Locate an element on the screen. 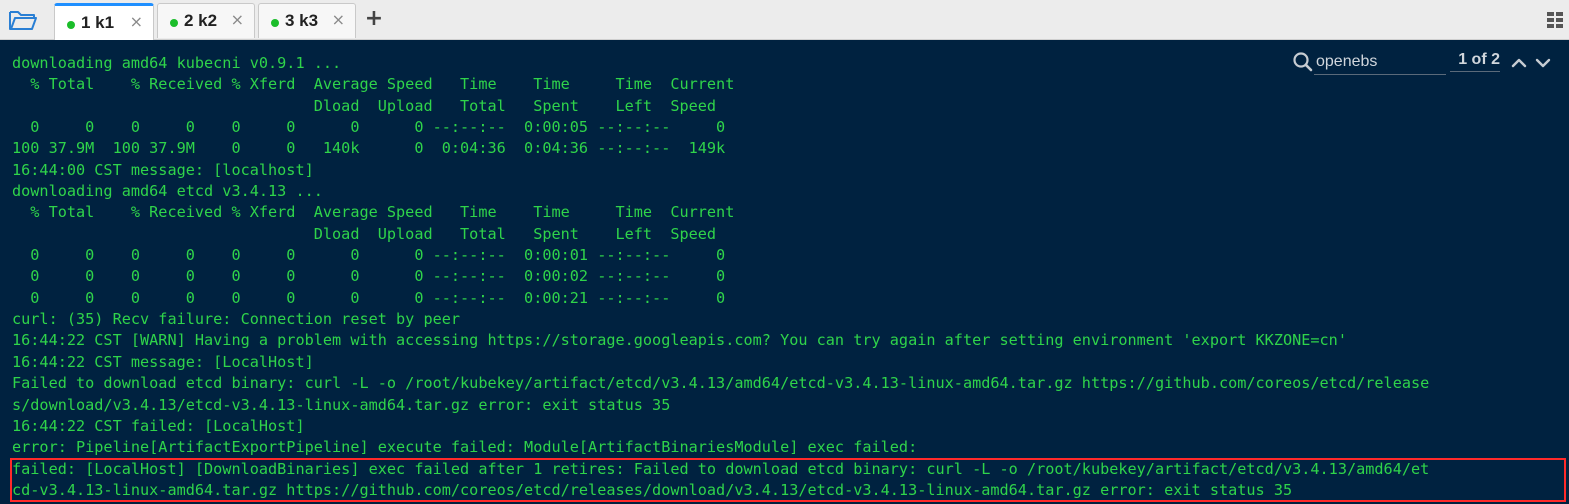 This screenshot has width=1569, height=504. terminal-line: 16:44:00 CST message: [localhost] is located at coordinates (163, 169).